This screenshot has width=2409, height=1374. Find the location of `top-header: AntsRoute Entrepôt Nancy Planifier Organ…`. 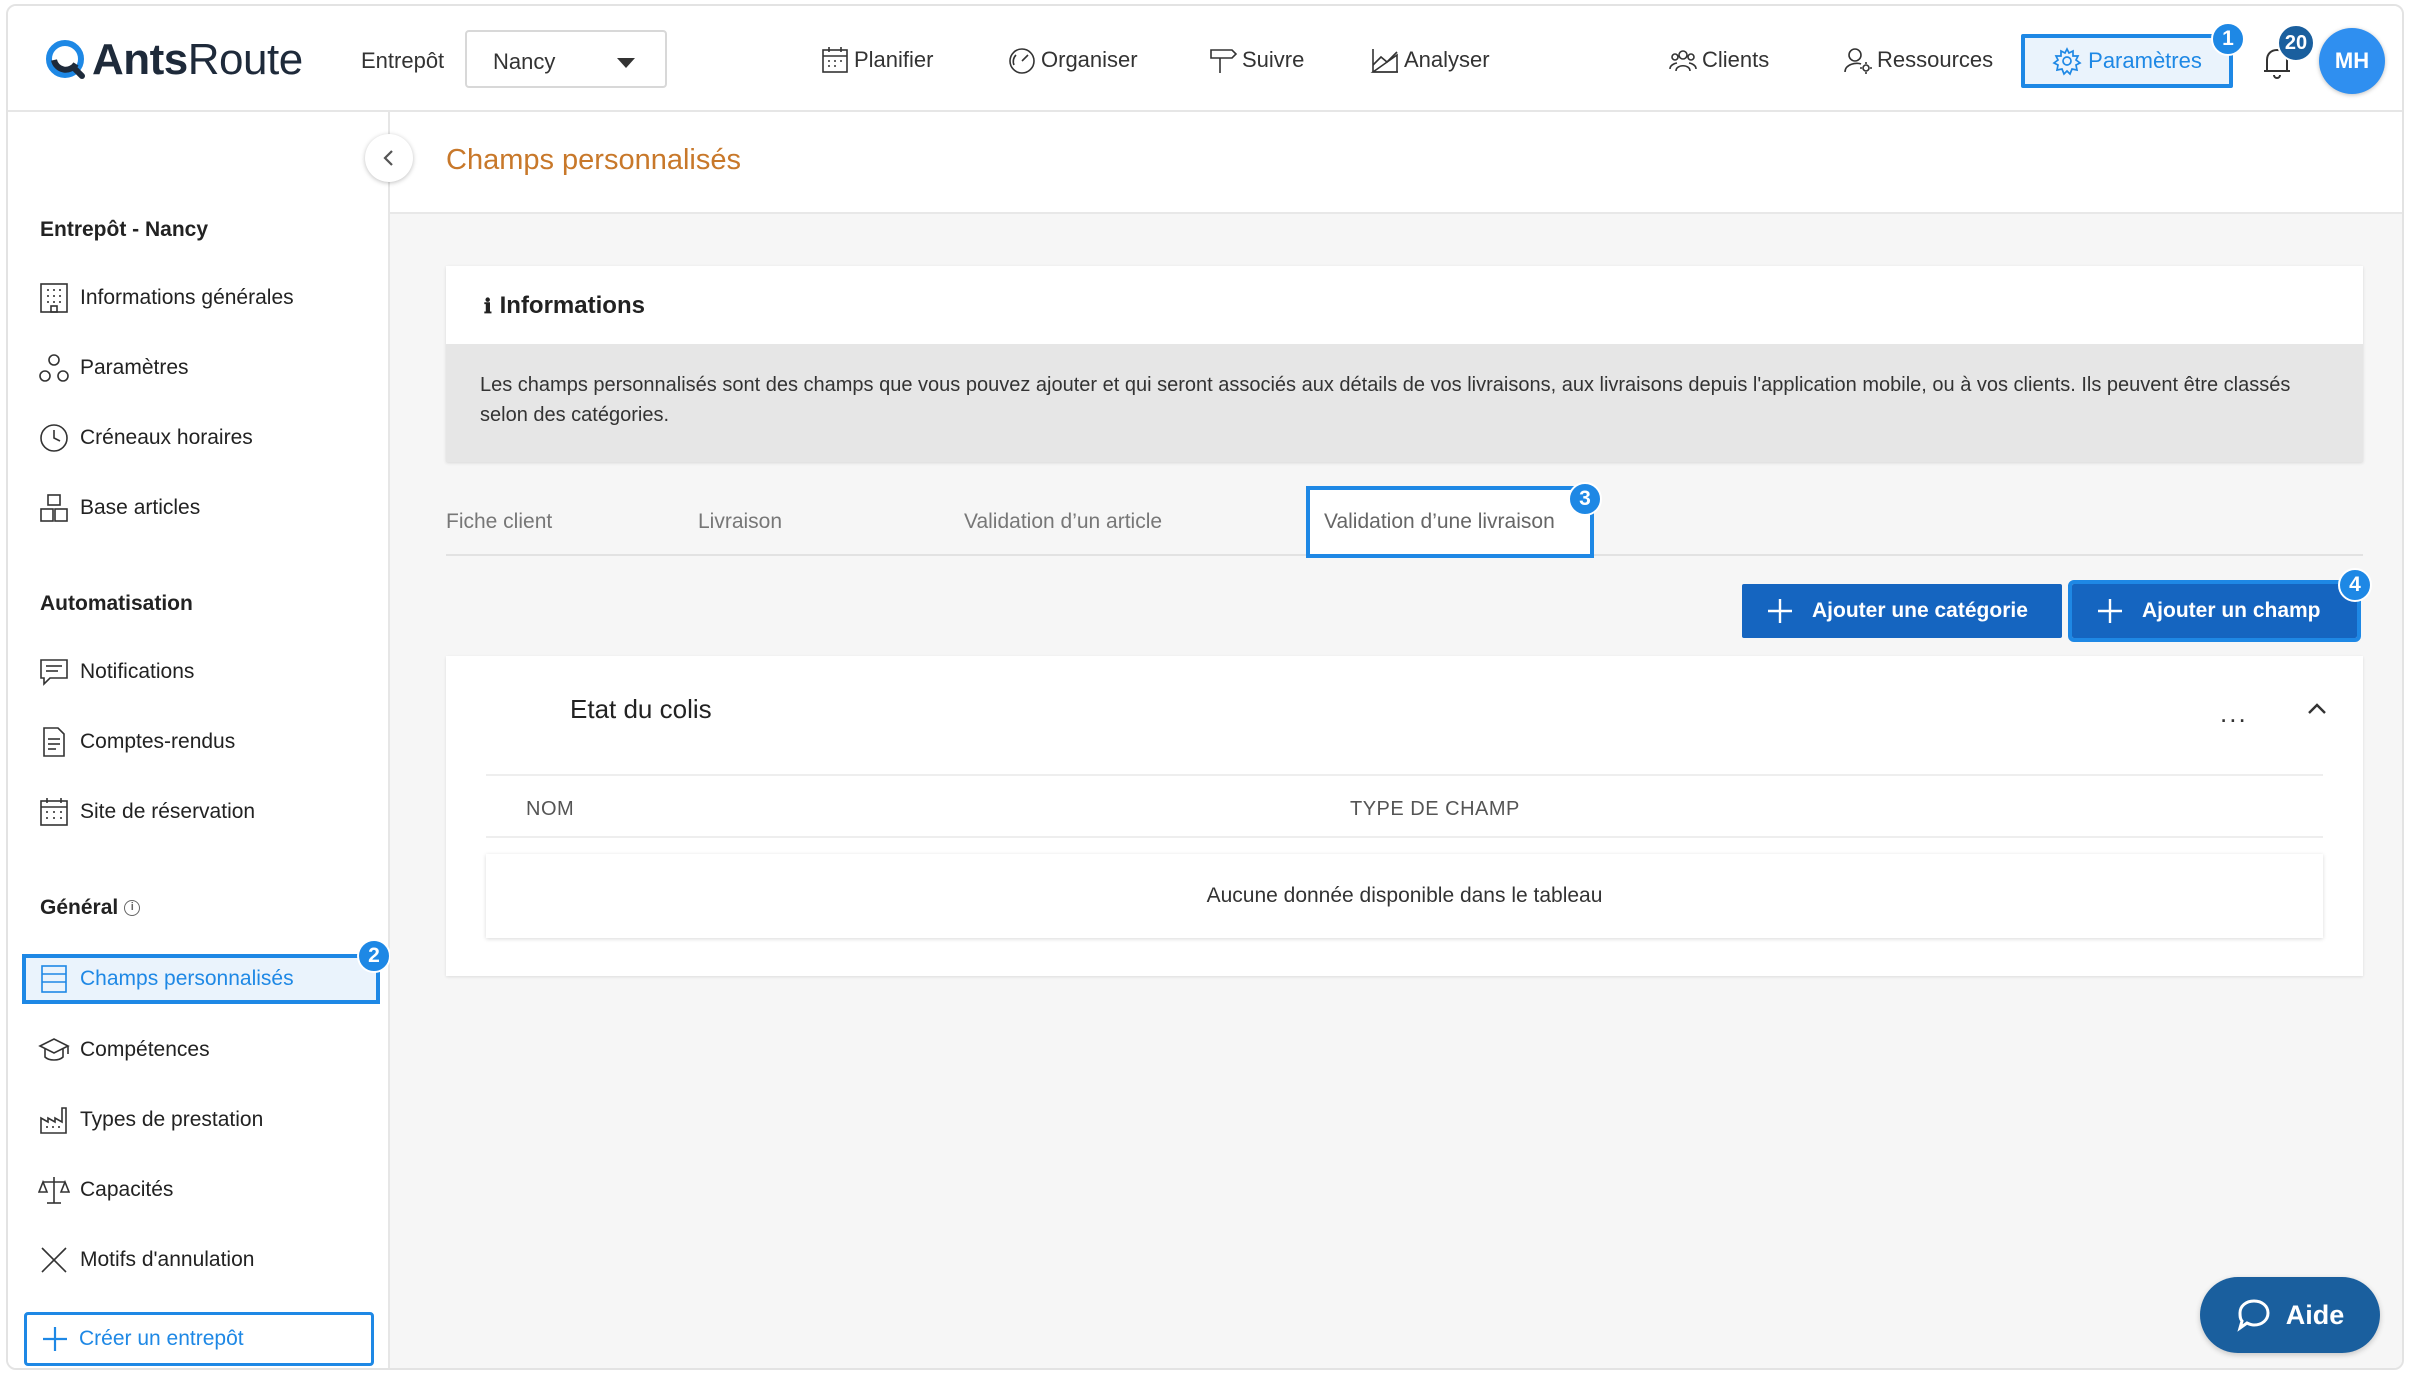

top-header: AntsRoute Entrepôt Nancy Planifier Organ… is located at coordinates (1205, 59).